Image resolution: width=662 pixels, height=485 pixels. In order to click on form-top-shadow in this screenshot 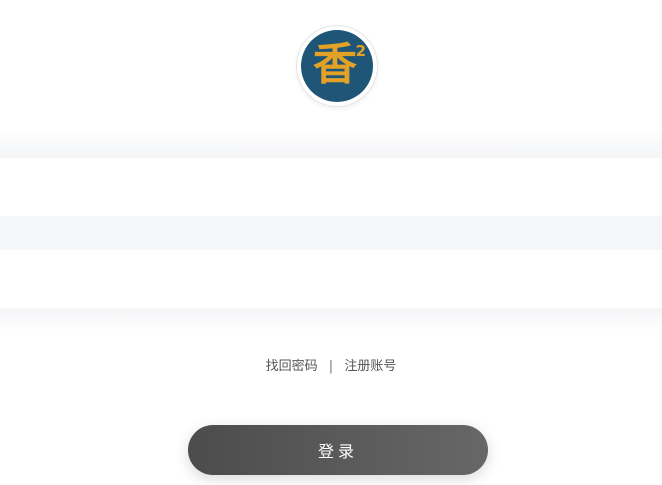, I will do `click(331, 143)`.